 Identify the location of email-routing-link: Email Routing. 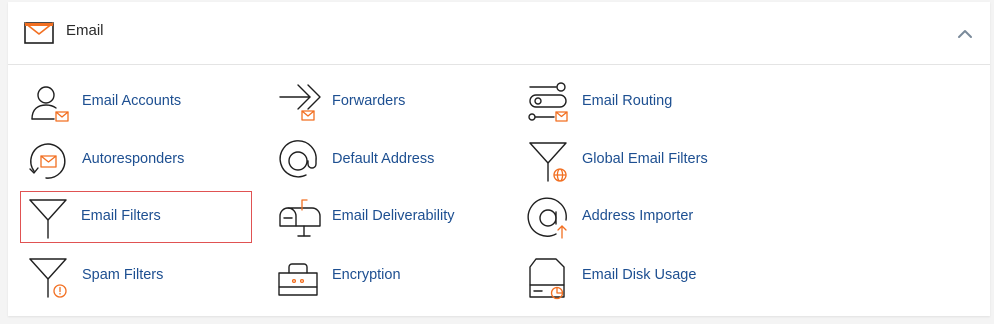
(636, 102).